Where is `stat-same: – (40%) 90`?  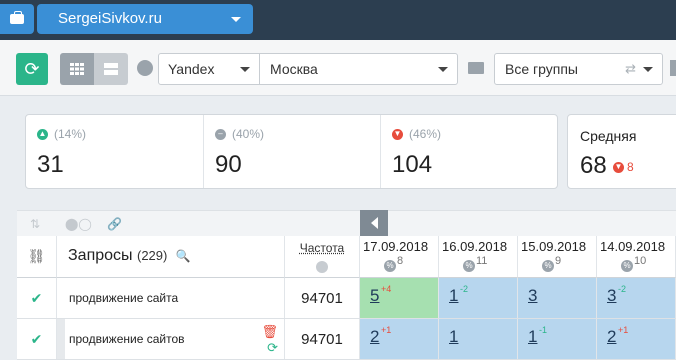 stat-same: – (40%) 90 is located at coordinates (292, 151).